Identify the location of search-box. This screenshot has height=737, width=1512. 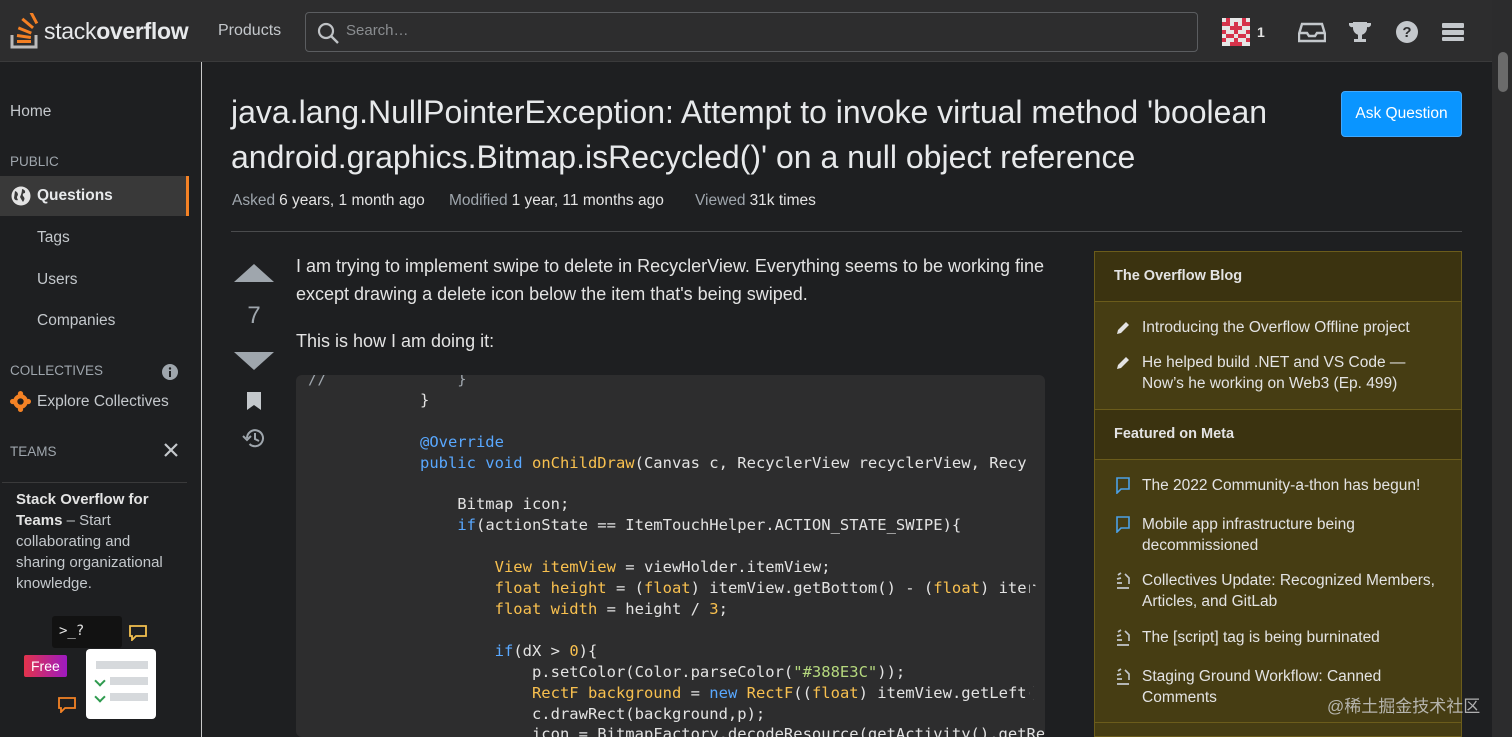
(751, 32).